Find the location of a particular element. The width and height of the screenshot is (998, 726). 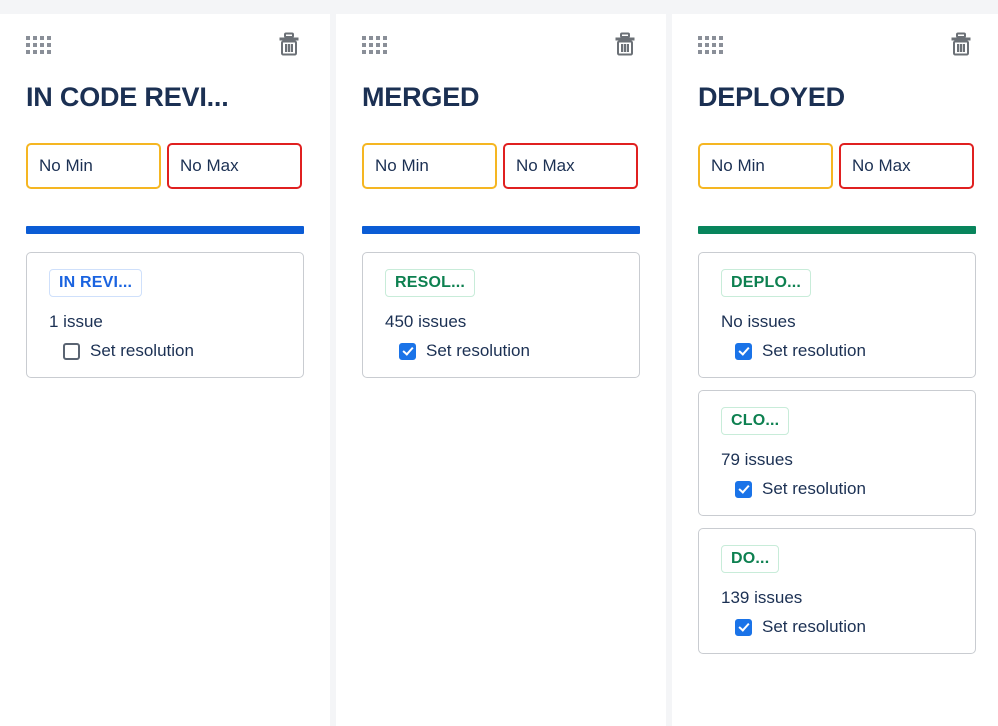

status-card: DO... 139 issues Set resolution is located at coordinates (837, 591).